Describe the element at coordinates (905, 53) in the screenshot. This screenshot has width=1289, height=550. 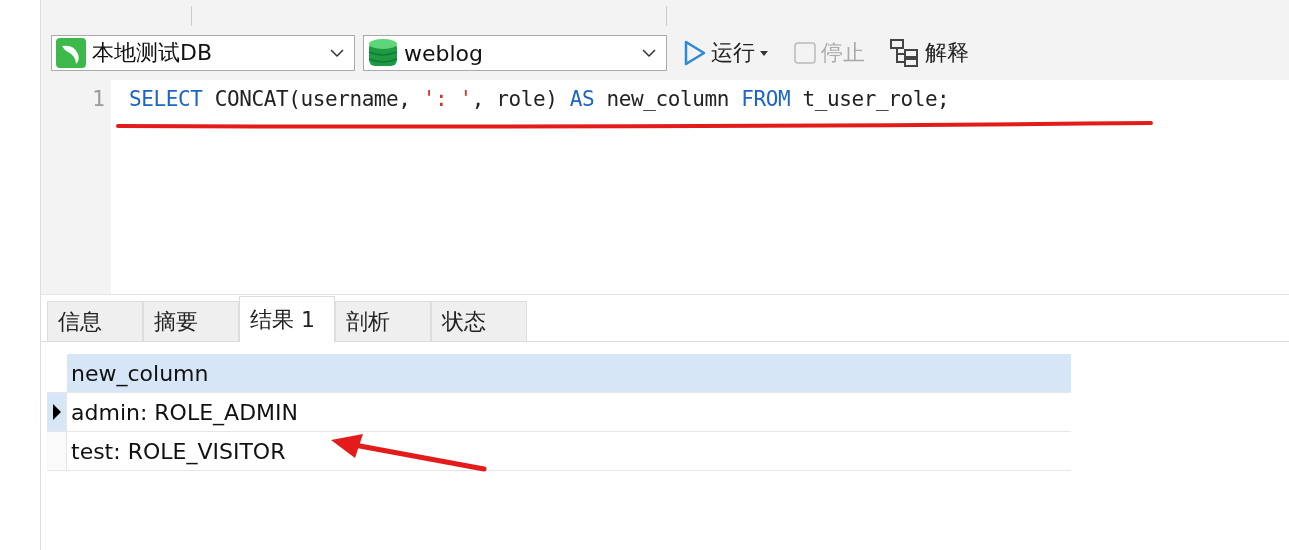
I see `tree-icon` at that location.